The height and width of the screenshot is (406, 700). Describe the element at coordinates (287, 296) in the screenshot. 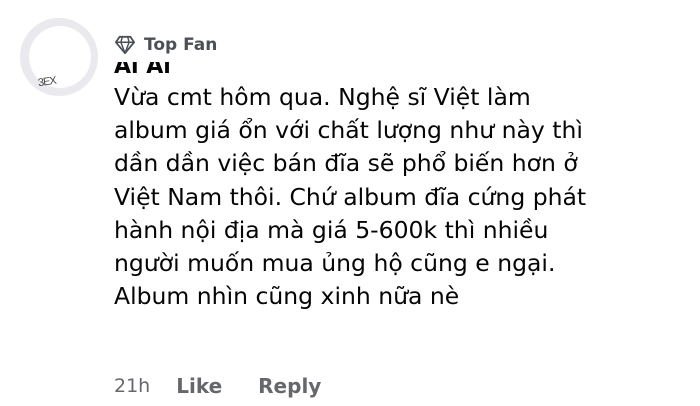

I see `comment-line: Album nhìn cũng xinh nữa nè` at that location.